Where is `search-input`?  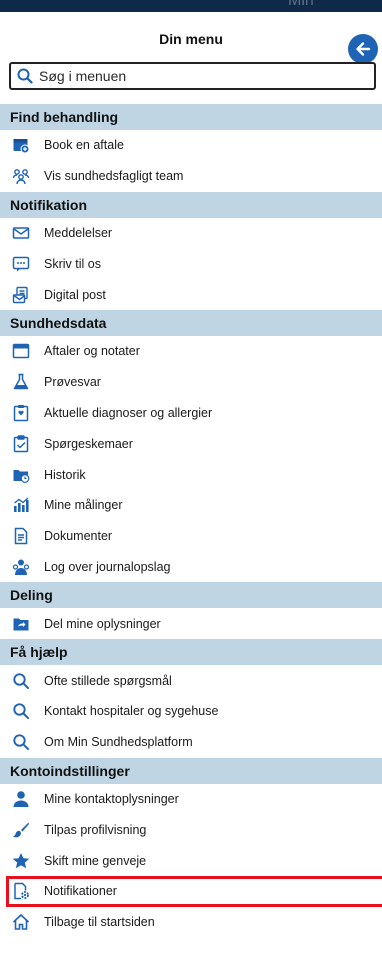 search-input is located at coordinates (199, 76).